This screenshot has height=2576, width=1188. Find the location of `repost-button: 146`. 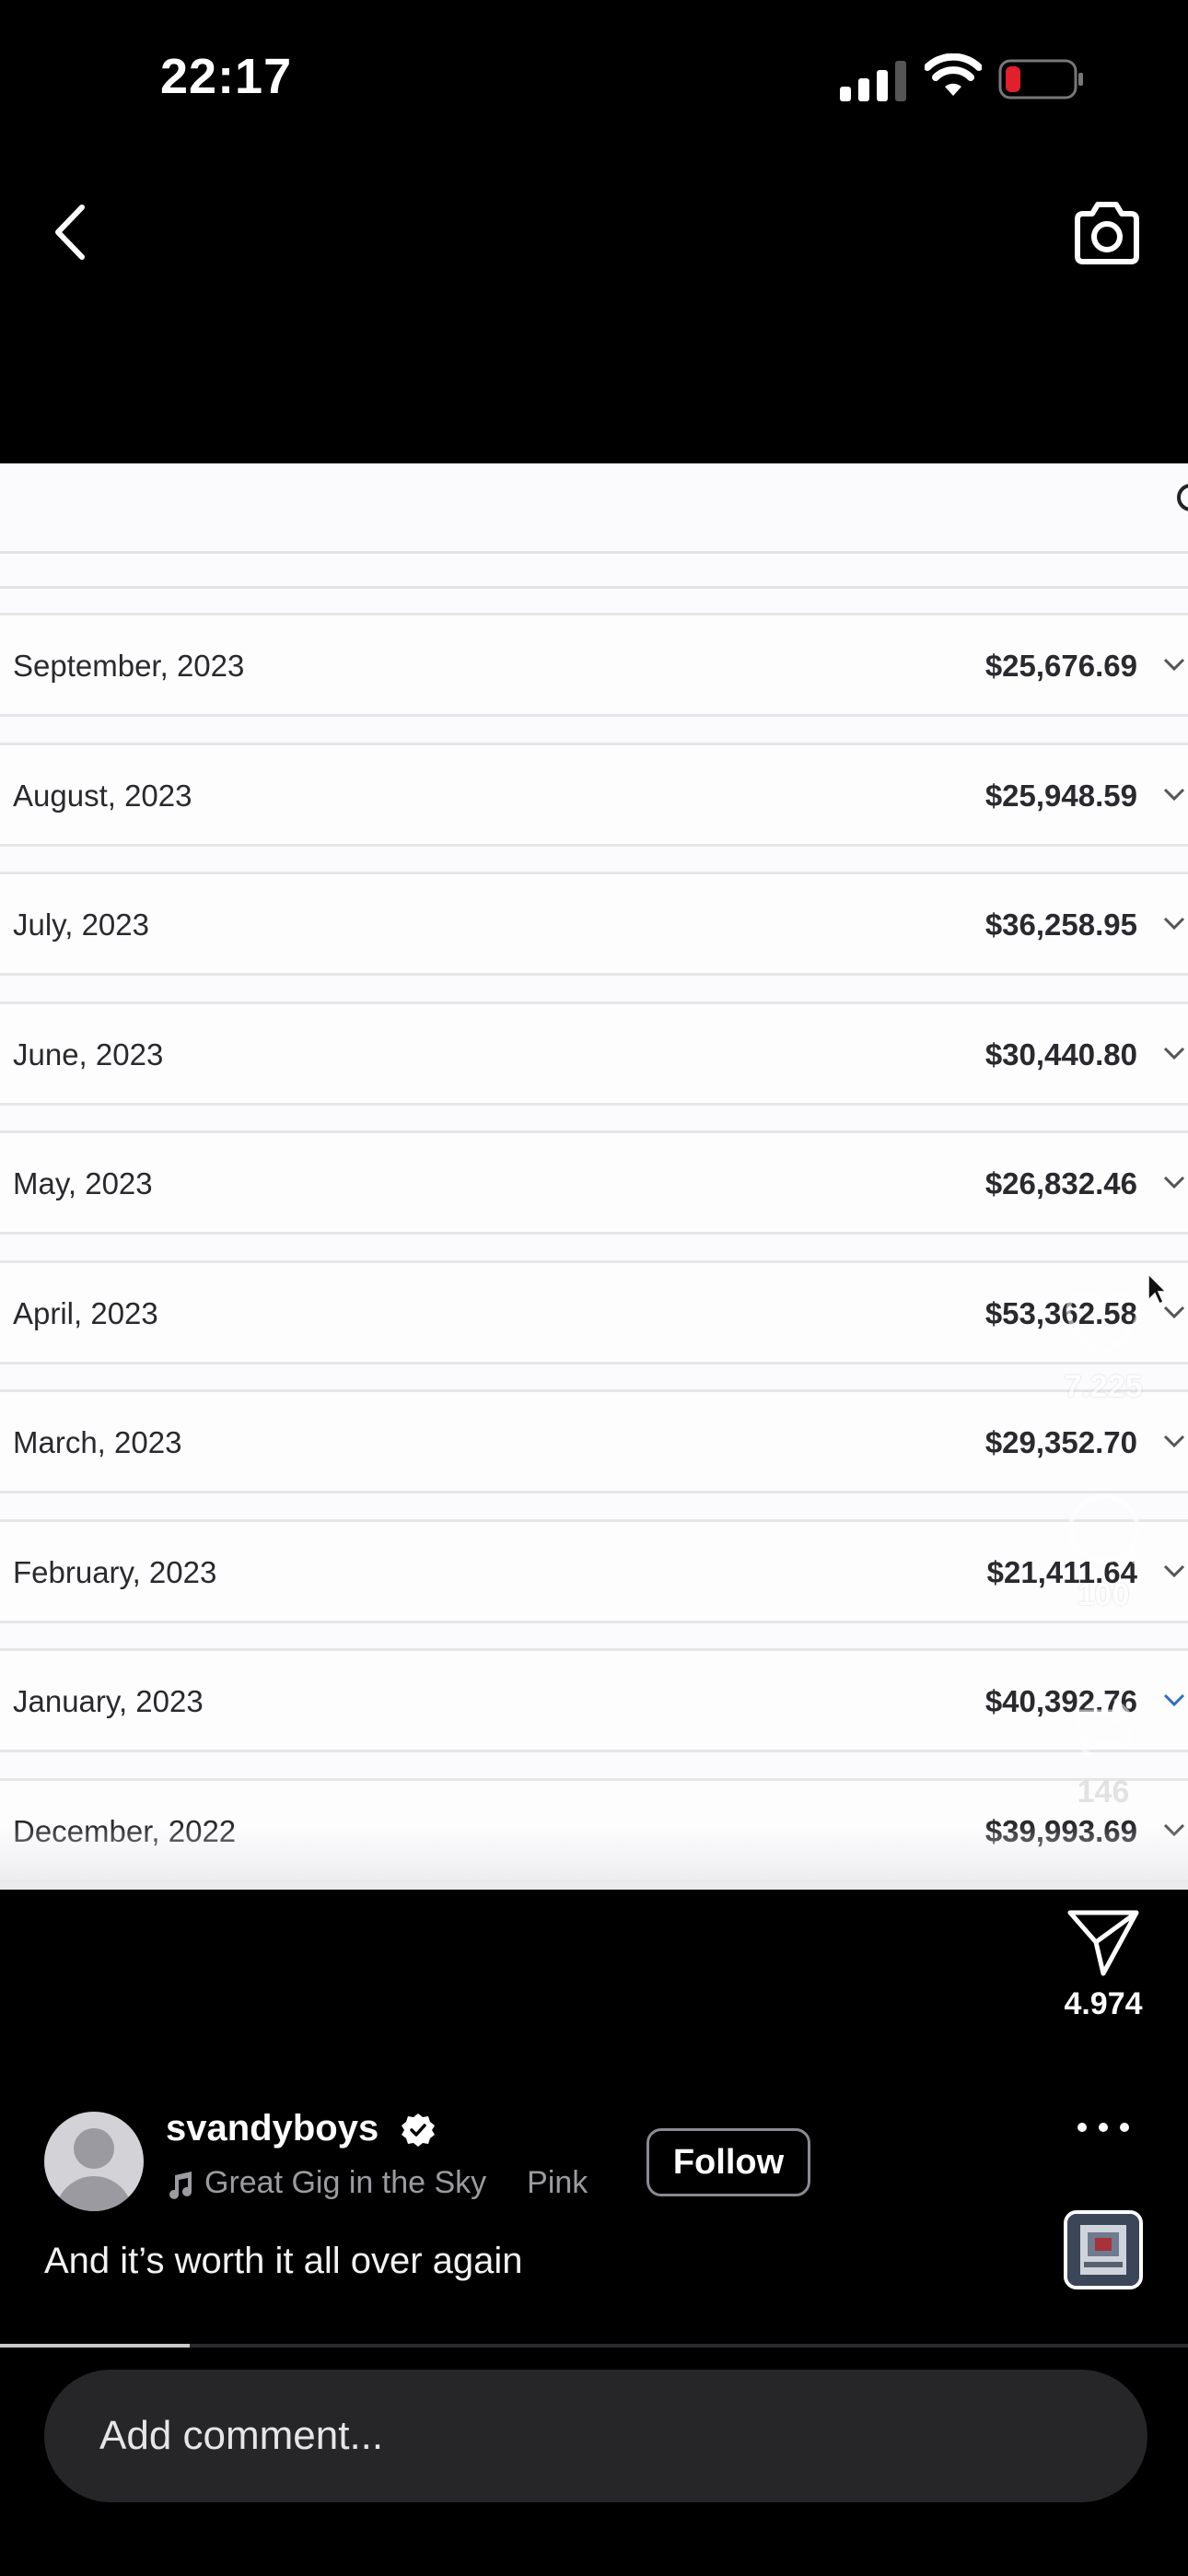

repost-button: 146 is located at coordinates (1103, 1751).